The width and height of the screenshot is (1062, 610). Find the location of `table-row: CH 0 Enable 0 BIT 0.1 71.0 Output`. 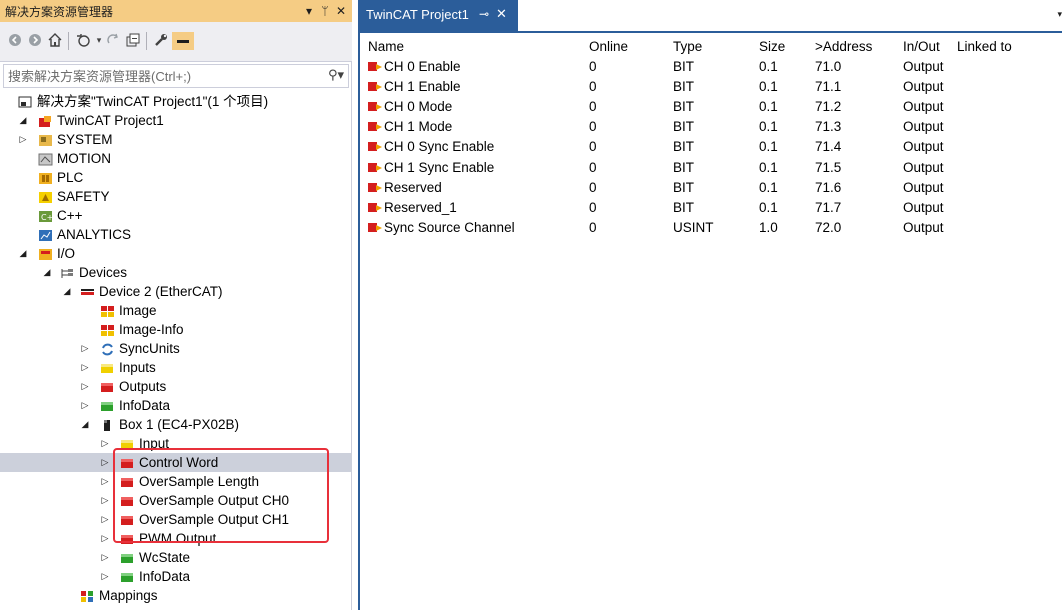

table-row: CH 0 Enable 0 BIT 0.1 71.0 Output is located at coordinates (713, 66).